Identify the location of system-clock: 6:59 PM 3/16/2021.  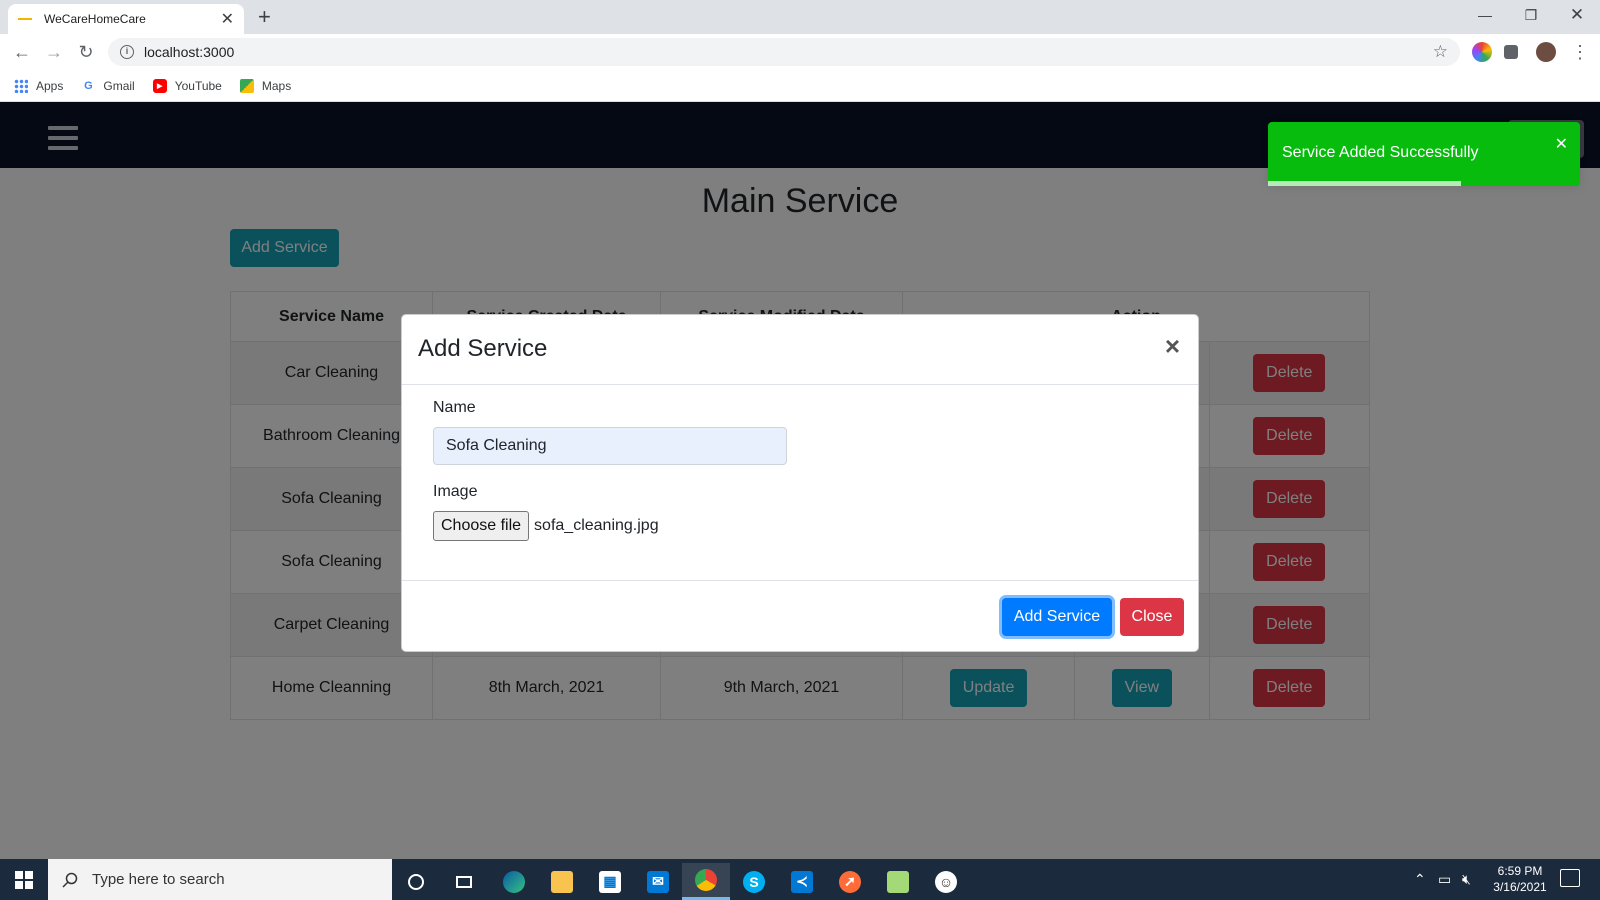
(1520, 879).